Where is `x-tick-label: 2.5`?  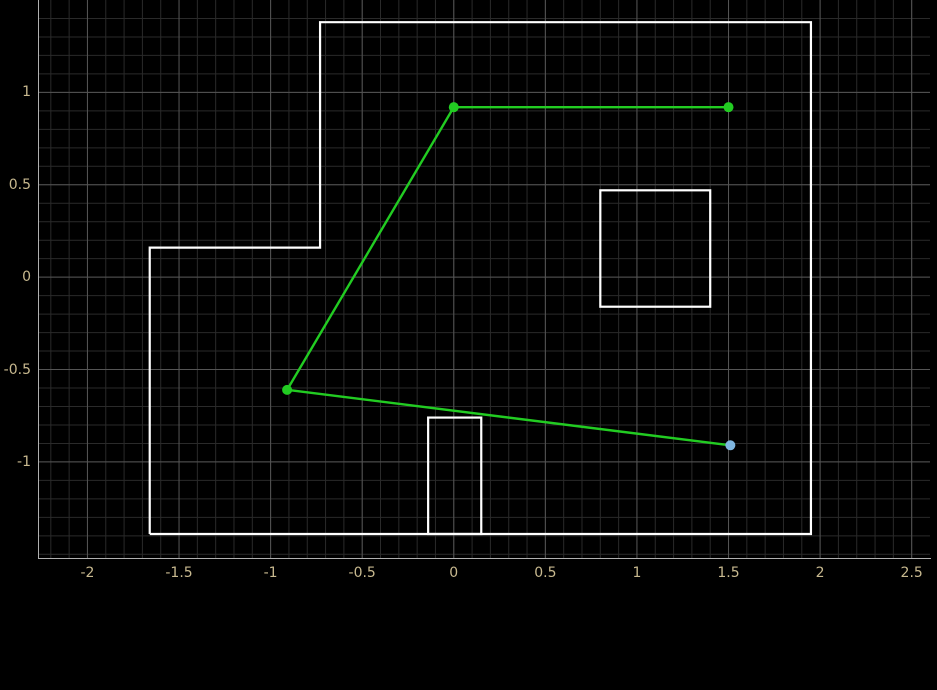 x-tick-label: 2.5 is located at coordinates (911, 573).